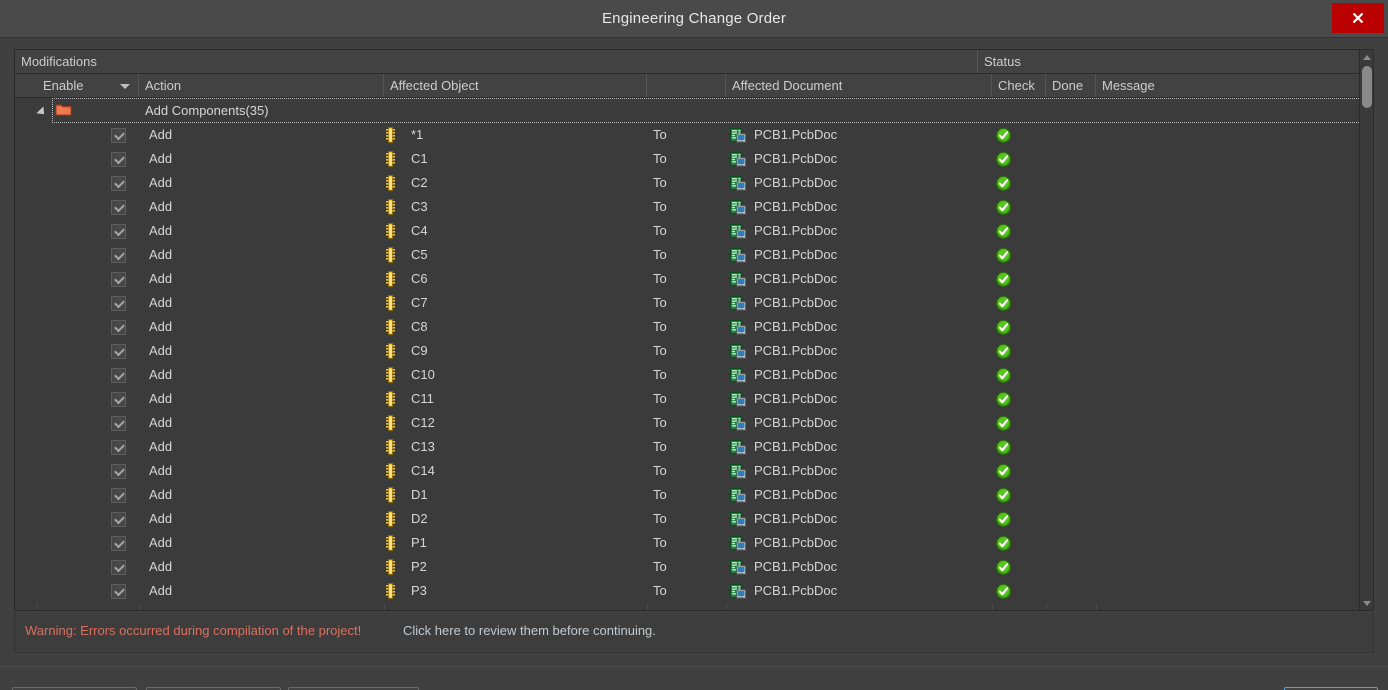  Describe the element at coordinates (706, 110) in the screenshot. I see `group-row-selection-outline` at that location.